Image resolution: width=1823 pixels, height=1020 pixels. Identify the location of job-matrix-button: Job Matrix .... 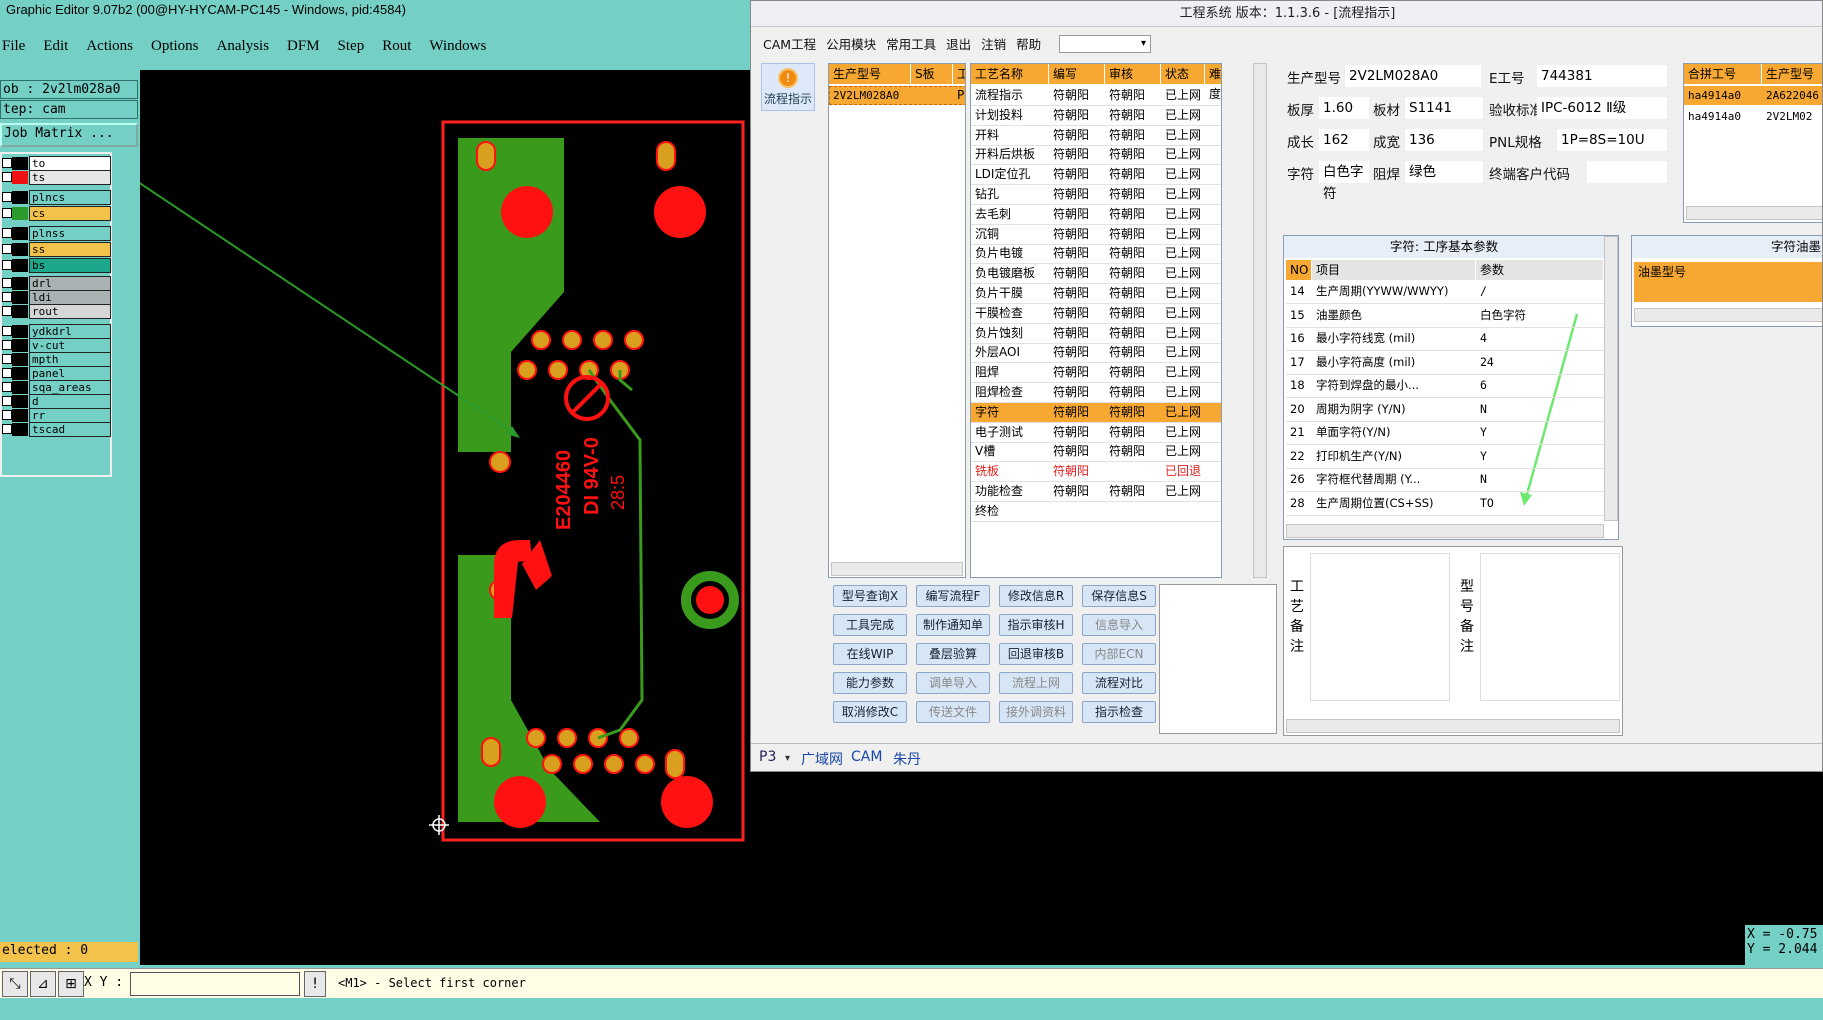
(69, 135).